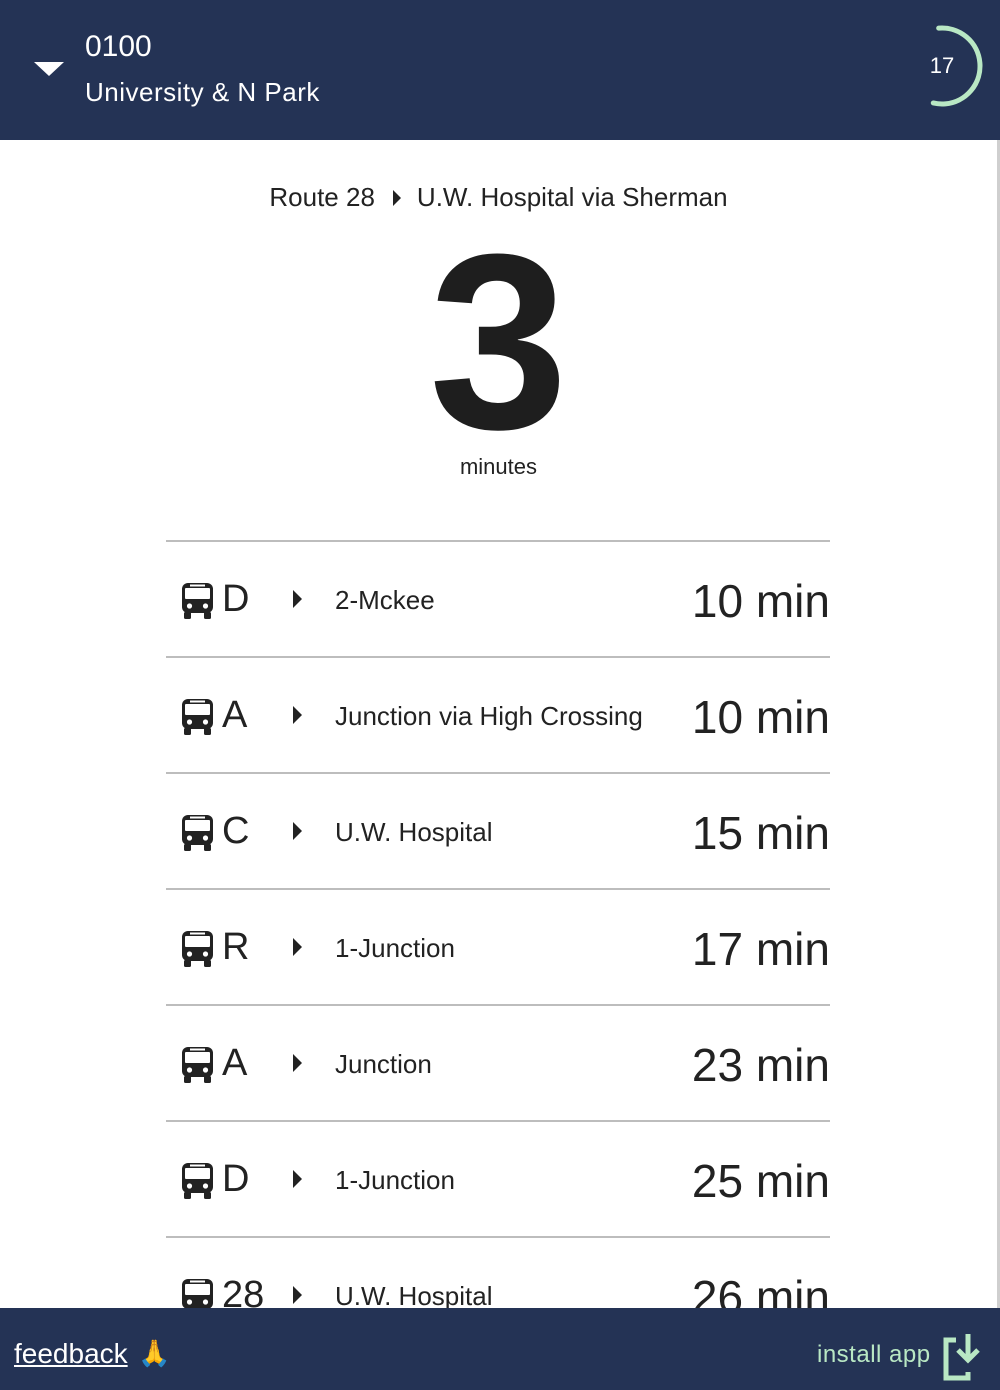 The height and width of the screenshot is (1390, 1000). I want to click on download-icon, so click(962, 1358).